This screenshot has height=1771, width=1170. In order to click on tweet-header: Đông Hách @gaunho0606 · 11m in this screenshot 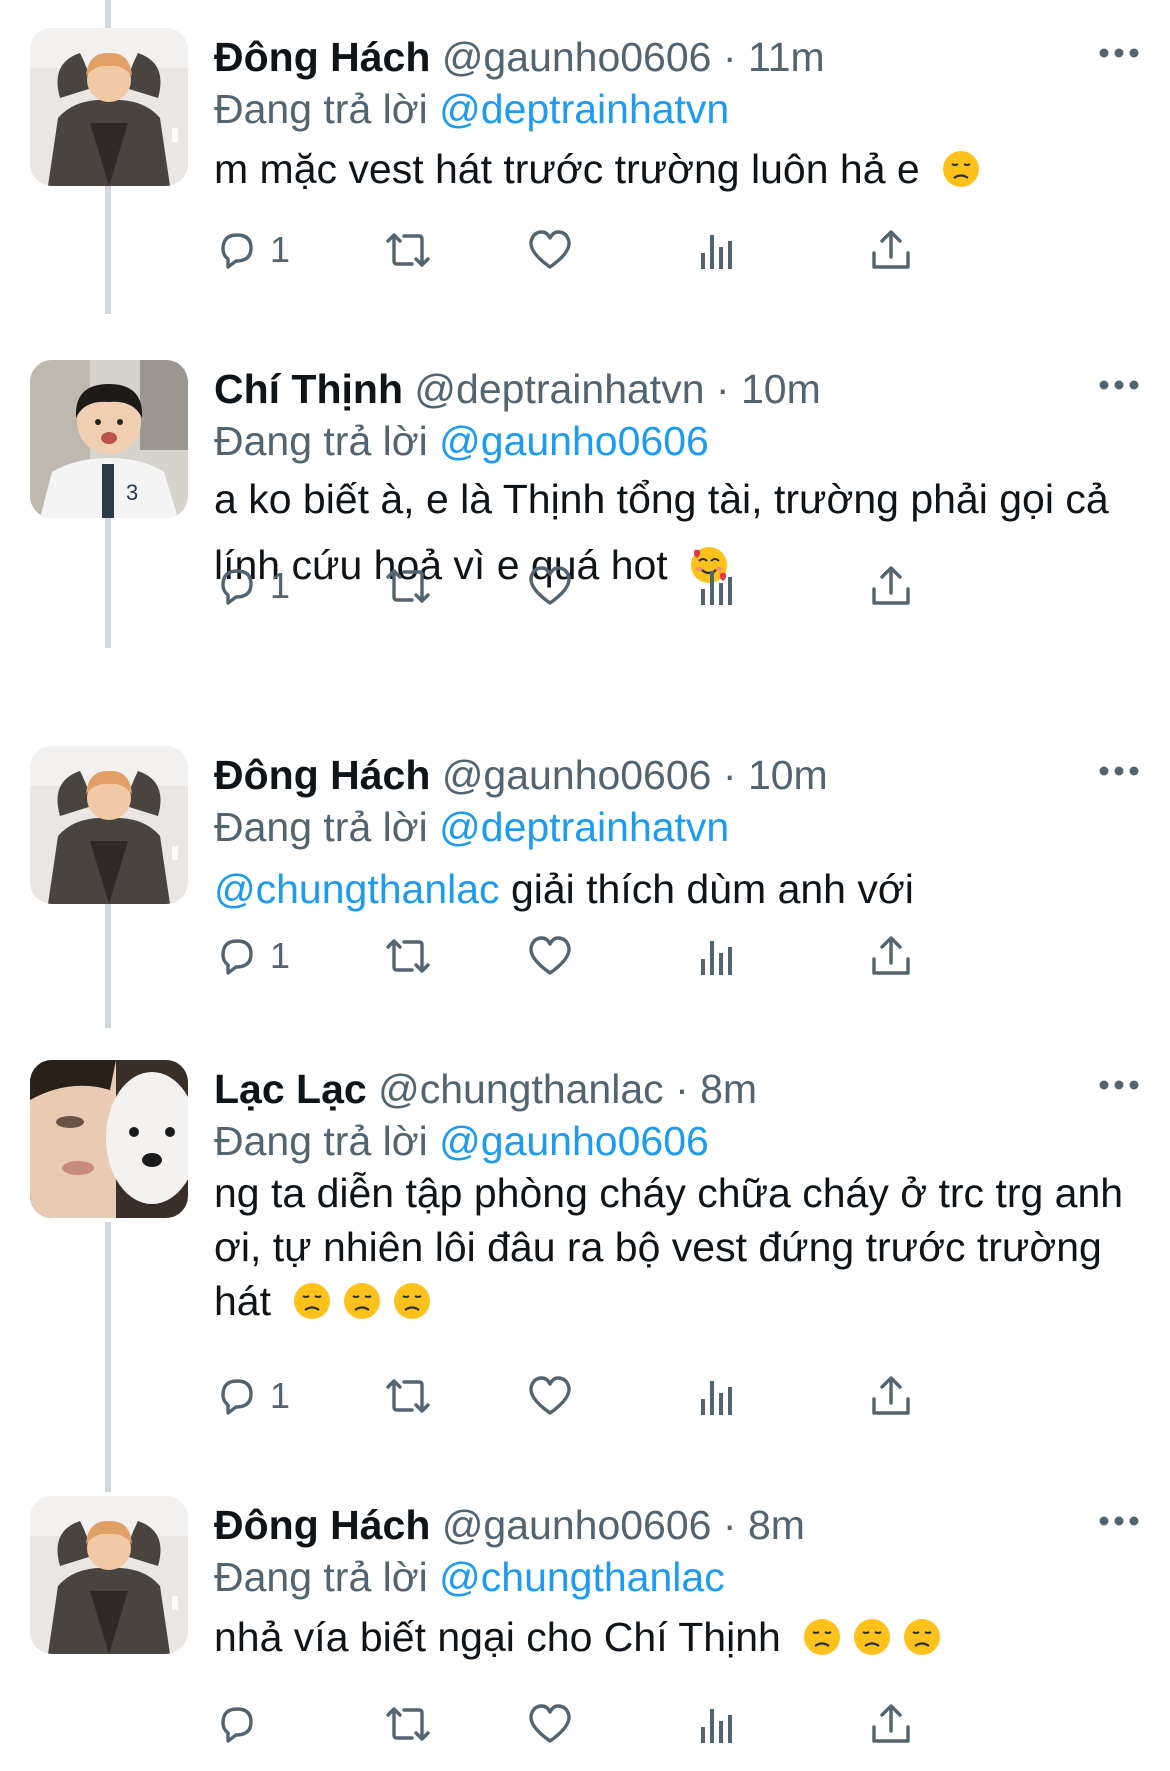, I will do `click(519, 57)`.